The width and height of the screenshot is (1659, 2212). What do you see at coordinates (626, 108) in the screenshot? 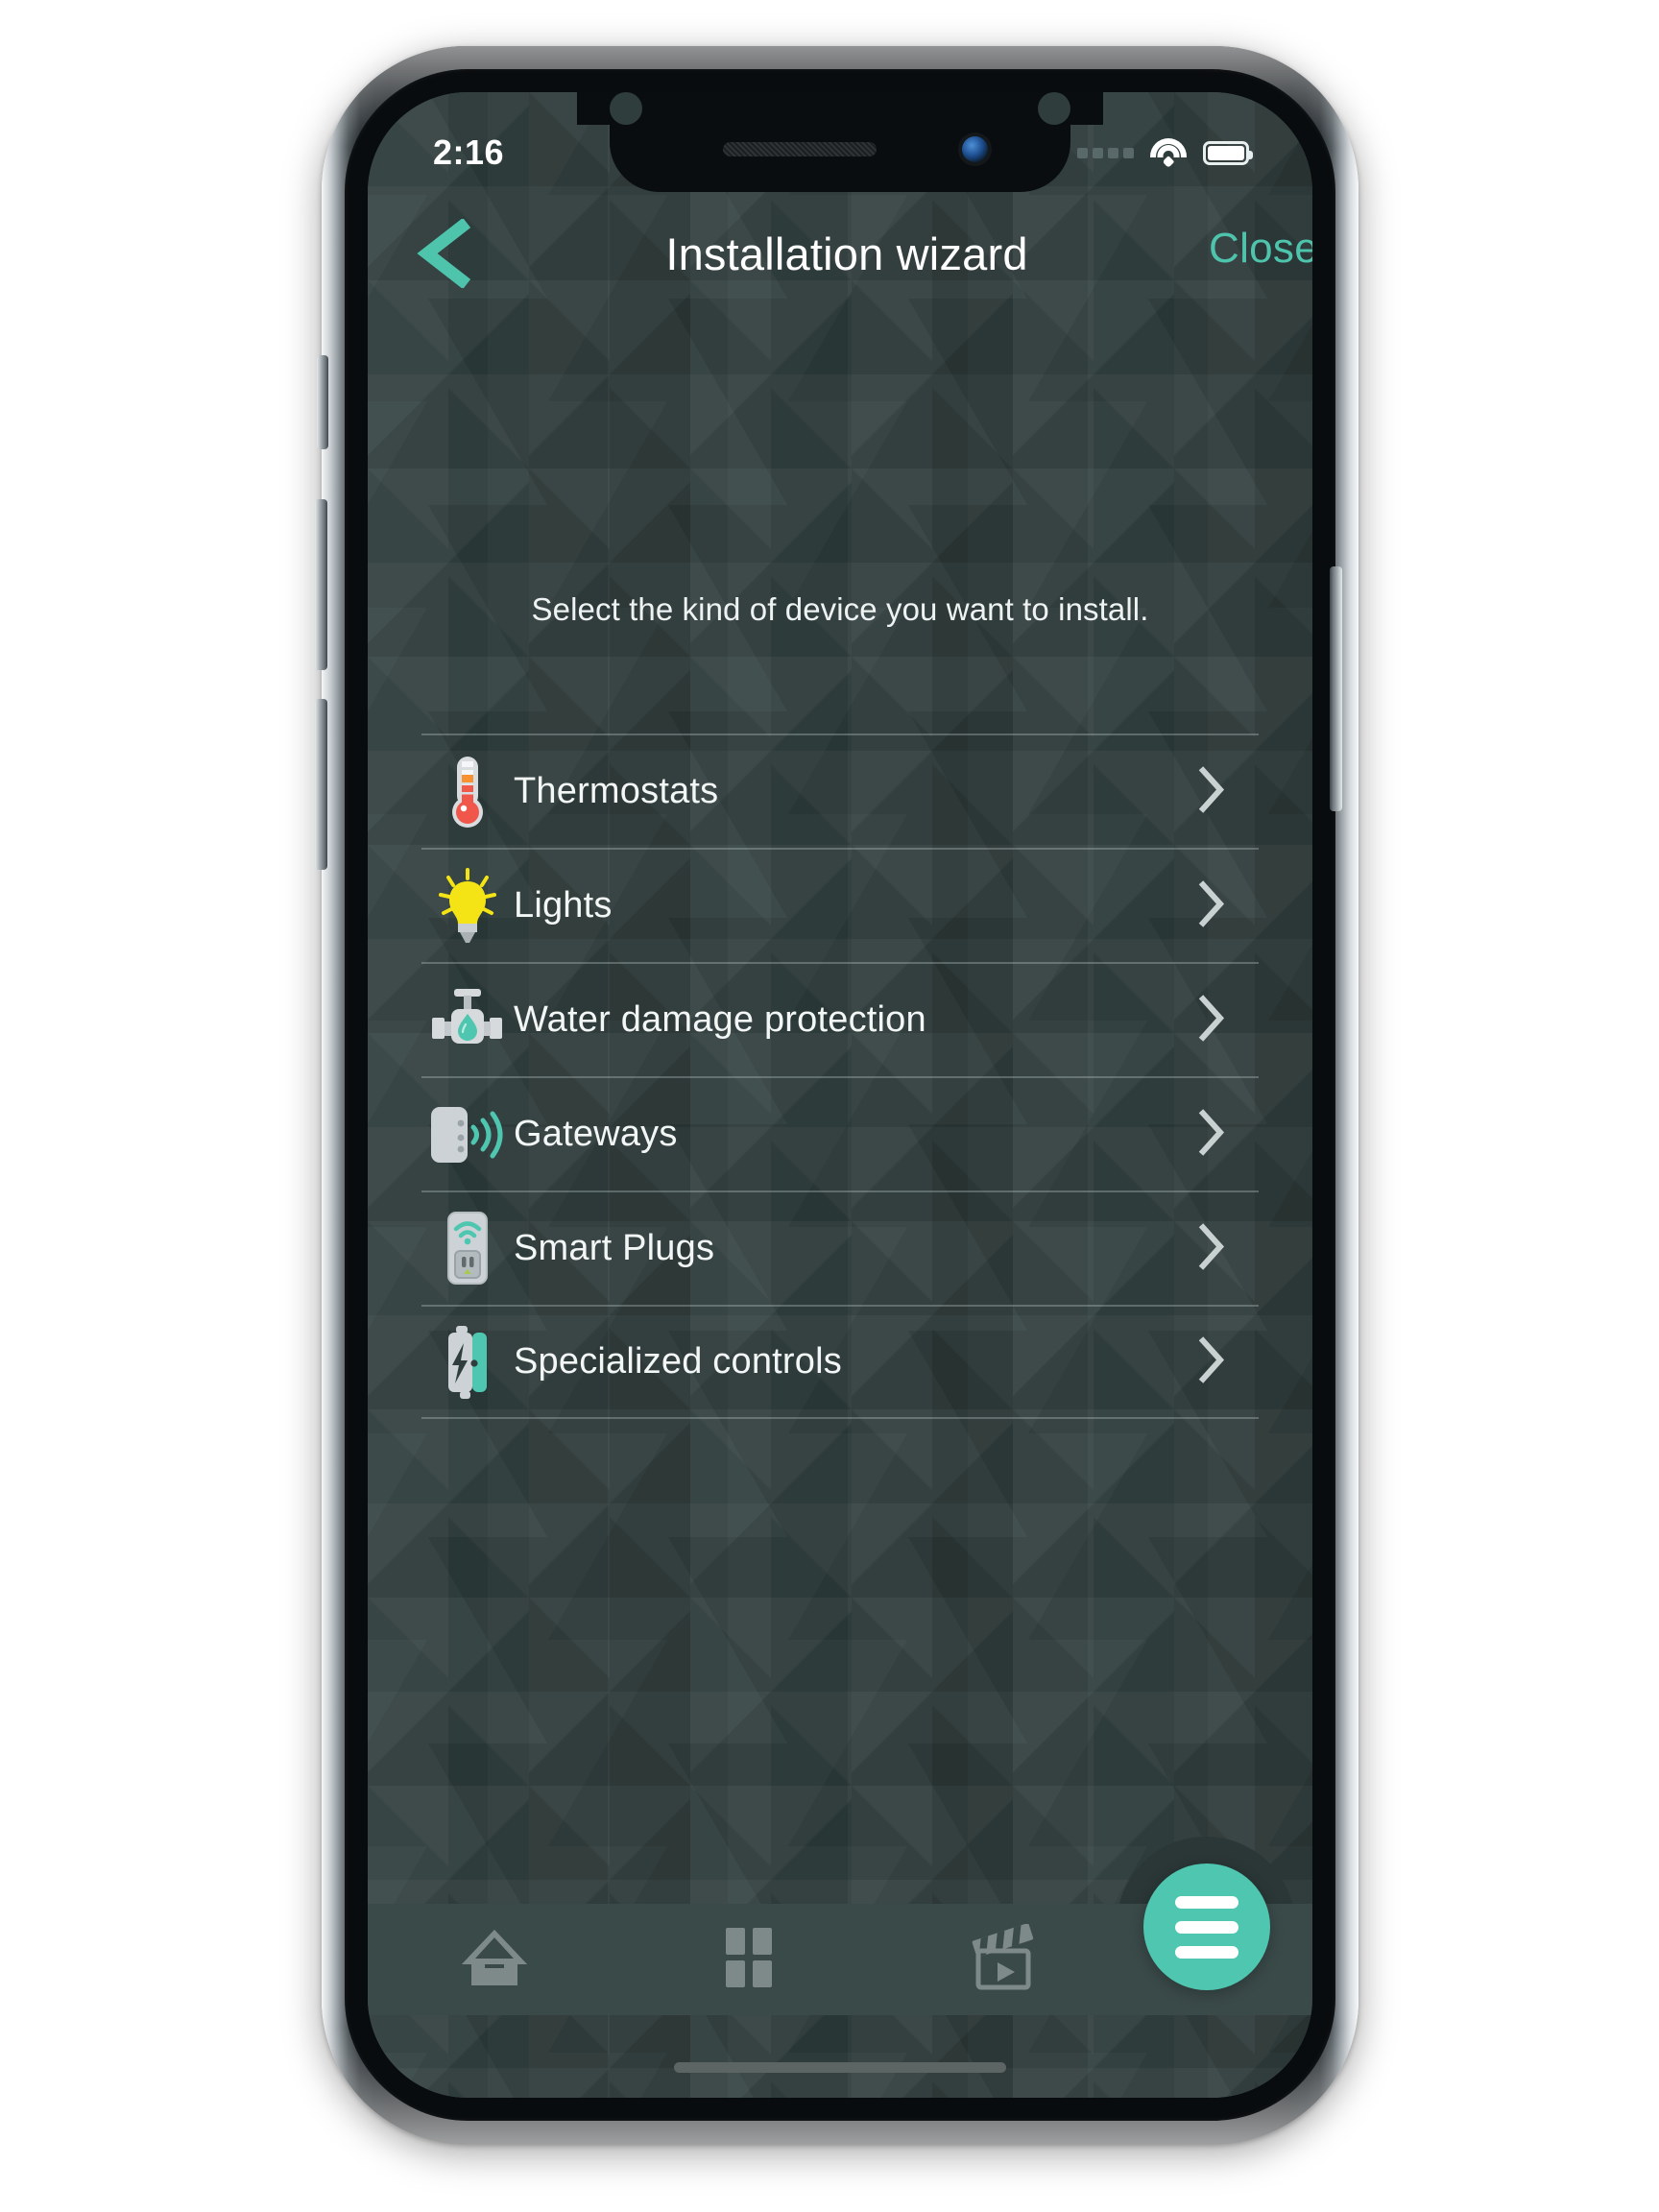
I see `notch-corner-left` at bounding box center [626, 108].